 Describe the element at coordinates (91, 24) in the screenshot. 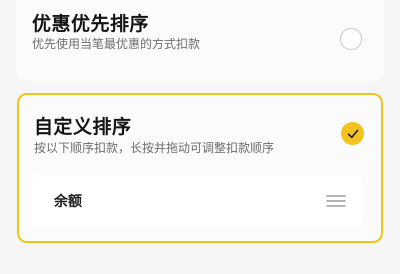

I see `option-title: 优惠优先排序` at that location.